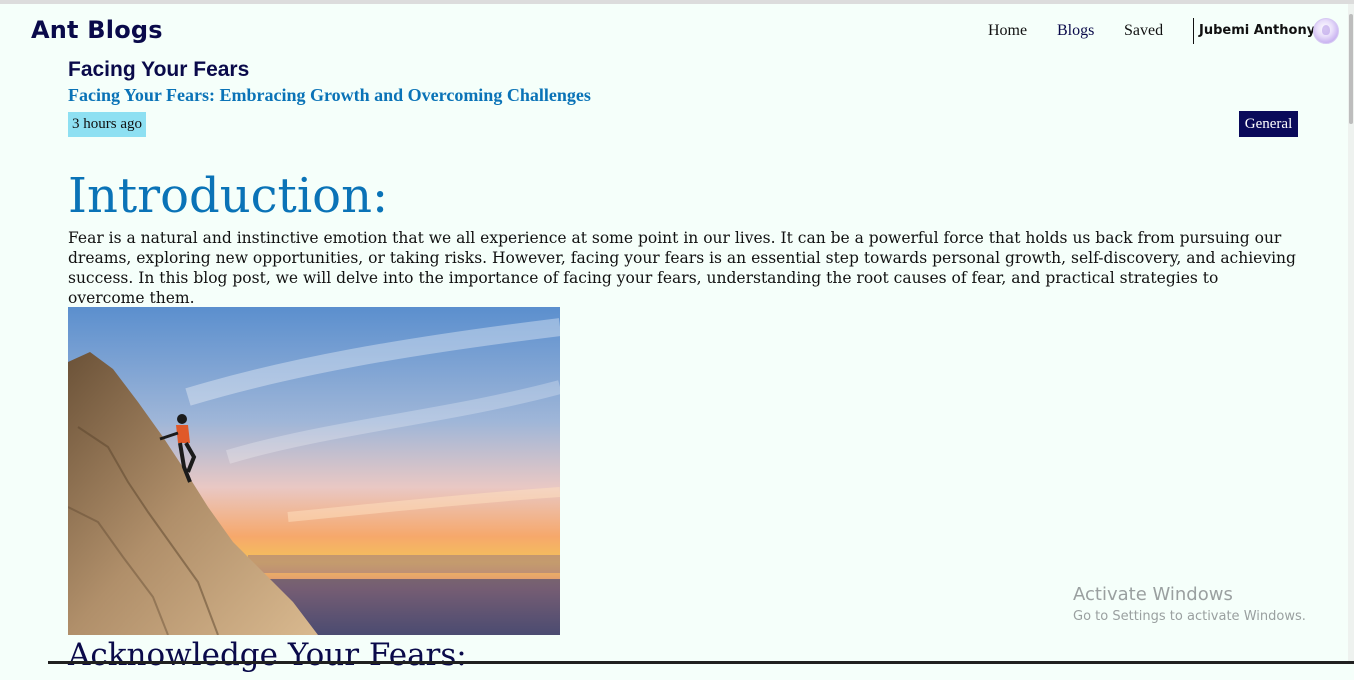  What do you see at coordinates (1153, 594) in the screenshot?
I see `activate-windows-title: Activate Windows` at bounding box center [1153, 594].